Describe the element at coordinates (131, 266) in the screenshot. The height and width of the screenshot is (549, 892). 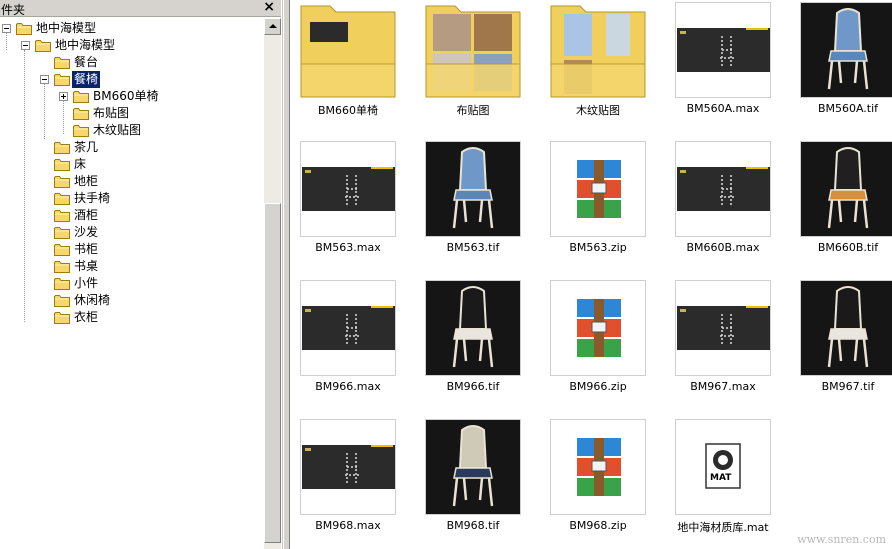
I see `tree-item: 书桌` at that location.